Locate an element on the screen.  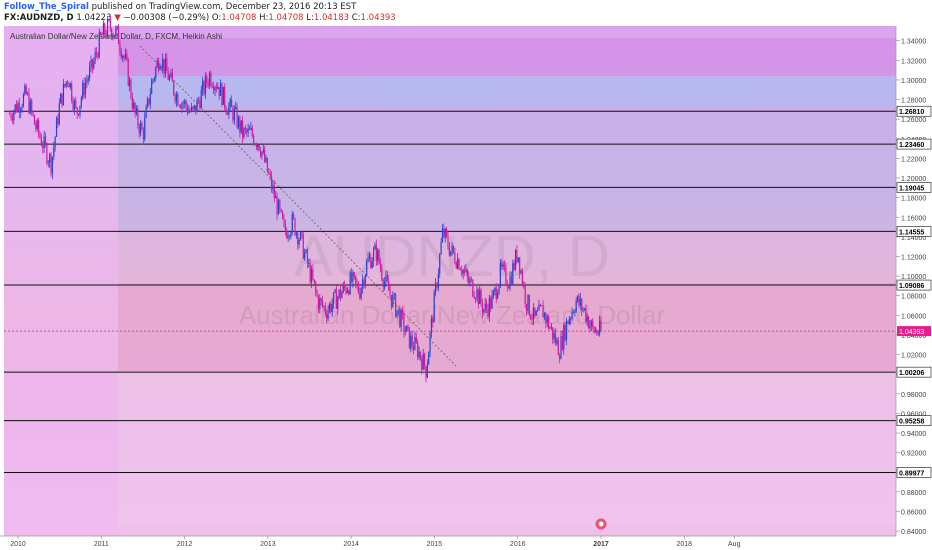
current-price-label: 1.04393 is located at coordinates (911, 332).